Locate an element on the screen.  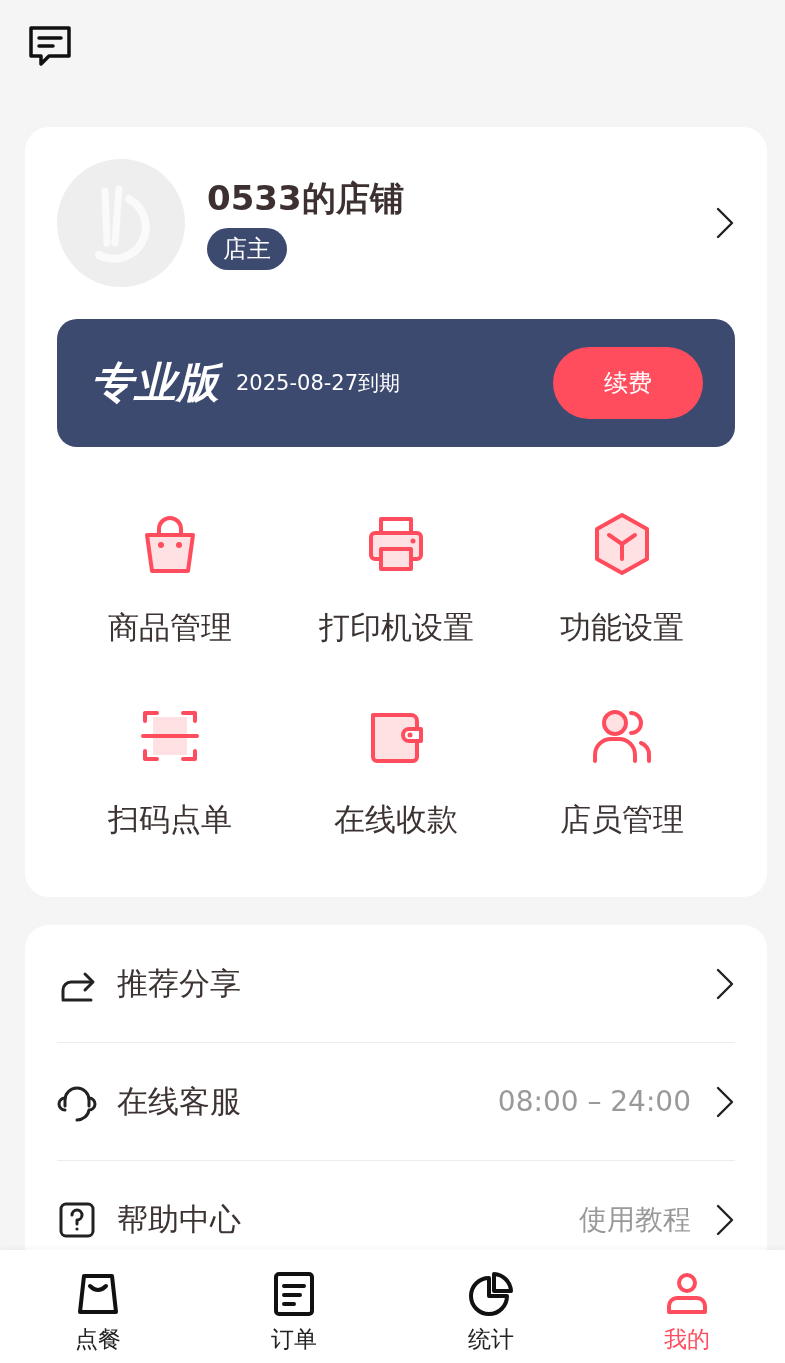
tab: 统计 is located at coordinates (490, 1306).